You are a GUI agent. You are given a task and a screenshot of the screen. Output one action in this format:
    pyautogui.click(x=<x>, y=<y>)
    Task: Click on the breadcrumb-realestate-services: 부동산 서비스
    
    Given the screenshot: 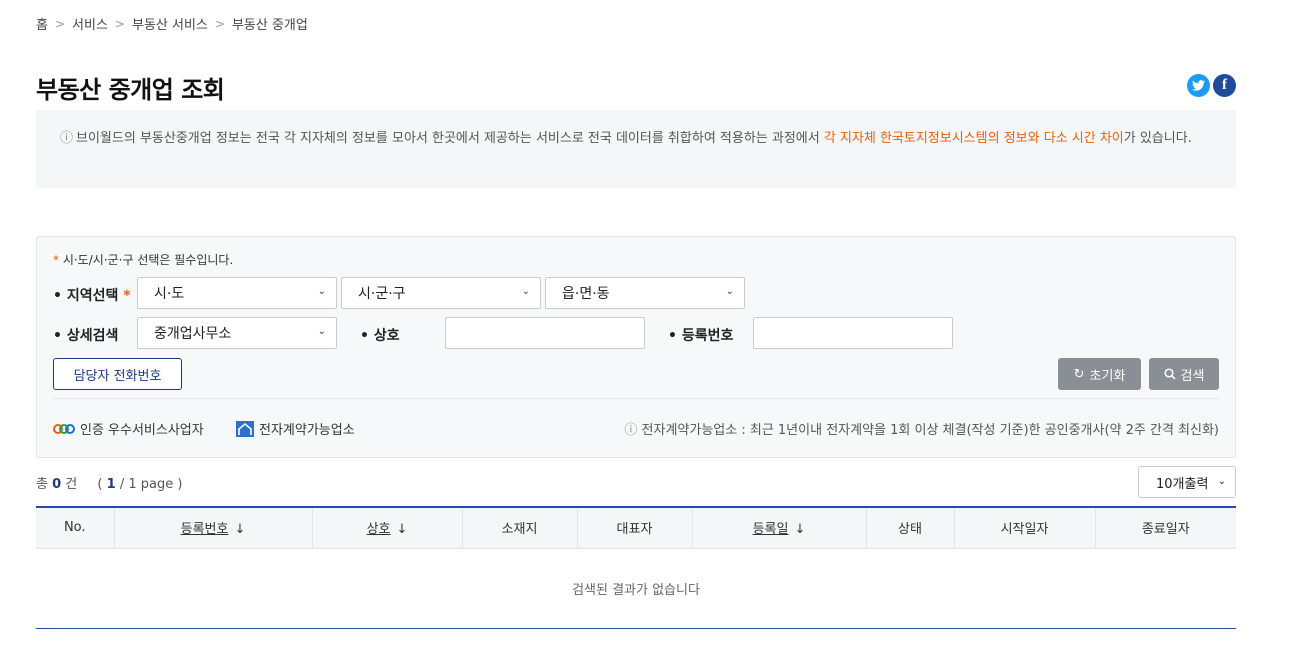 What is the action you would take?
    pyautogui.click(x=170, y=23)
    